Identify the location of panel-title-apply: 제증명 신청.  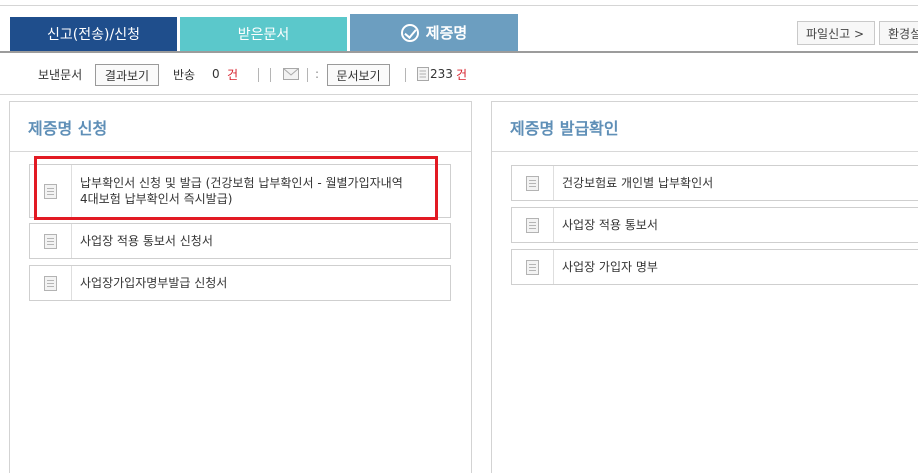
(240, 127).